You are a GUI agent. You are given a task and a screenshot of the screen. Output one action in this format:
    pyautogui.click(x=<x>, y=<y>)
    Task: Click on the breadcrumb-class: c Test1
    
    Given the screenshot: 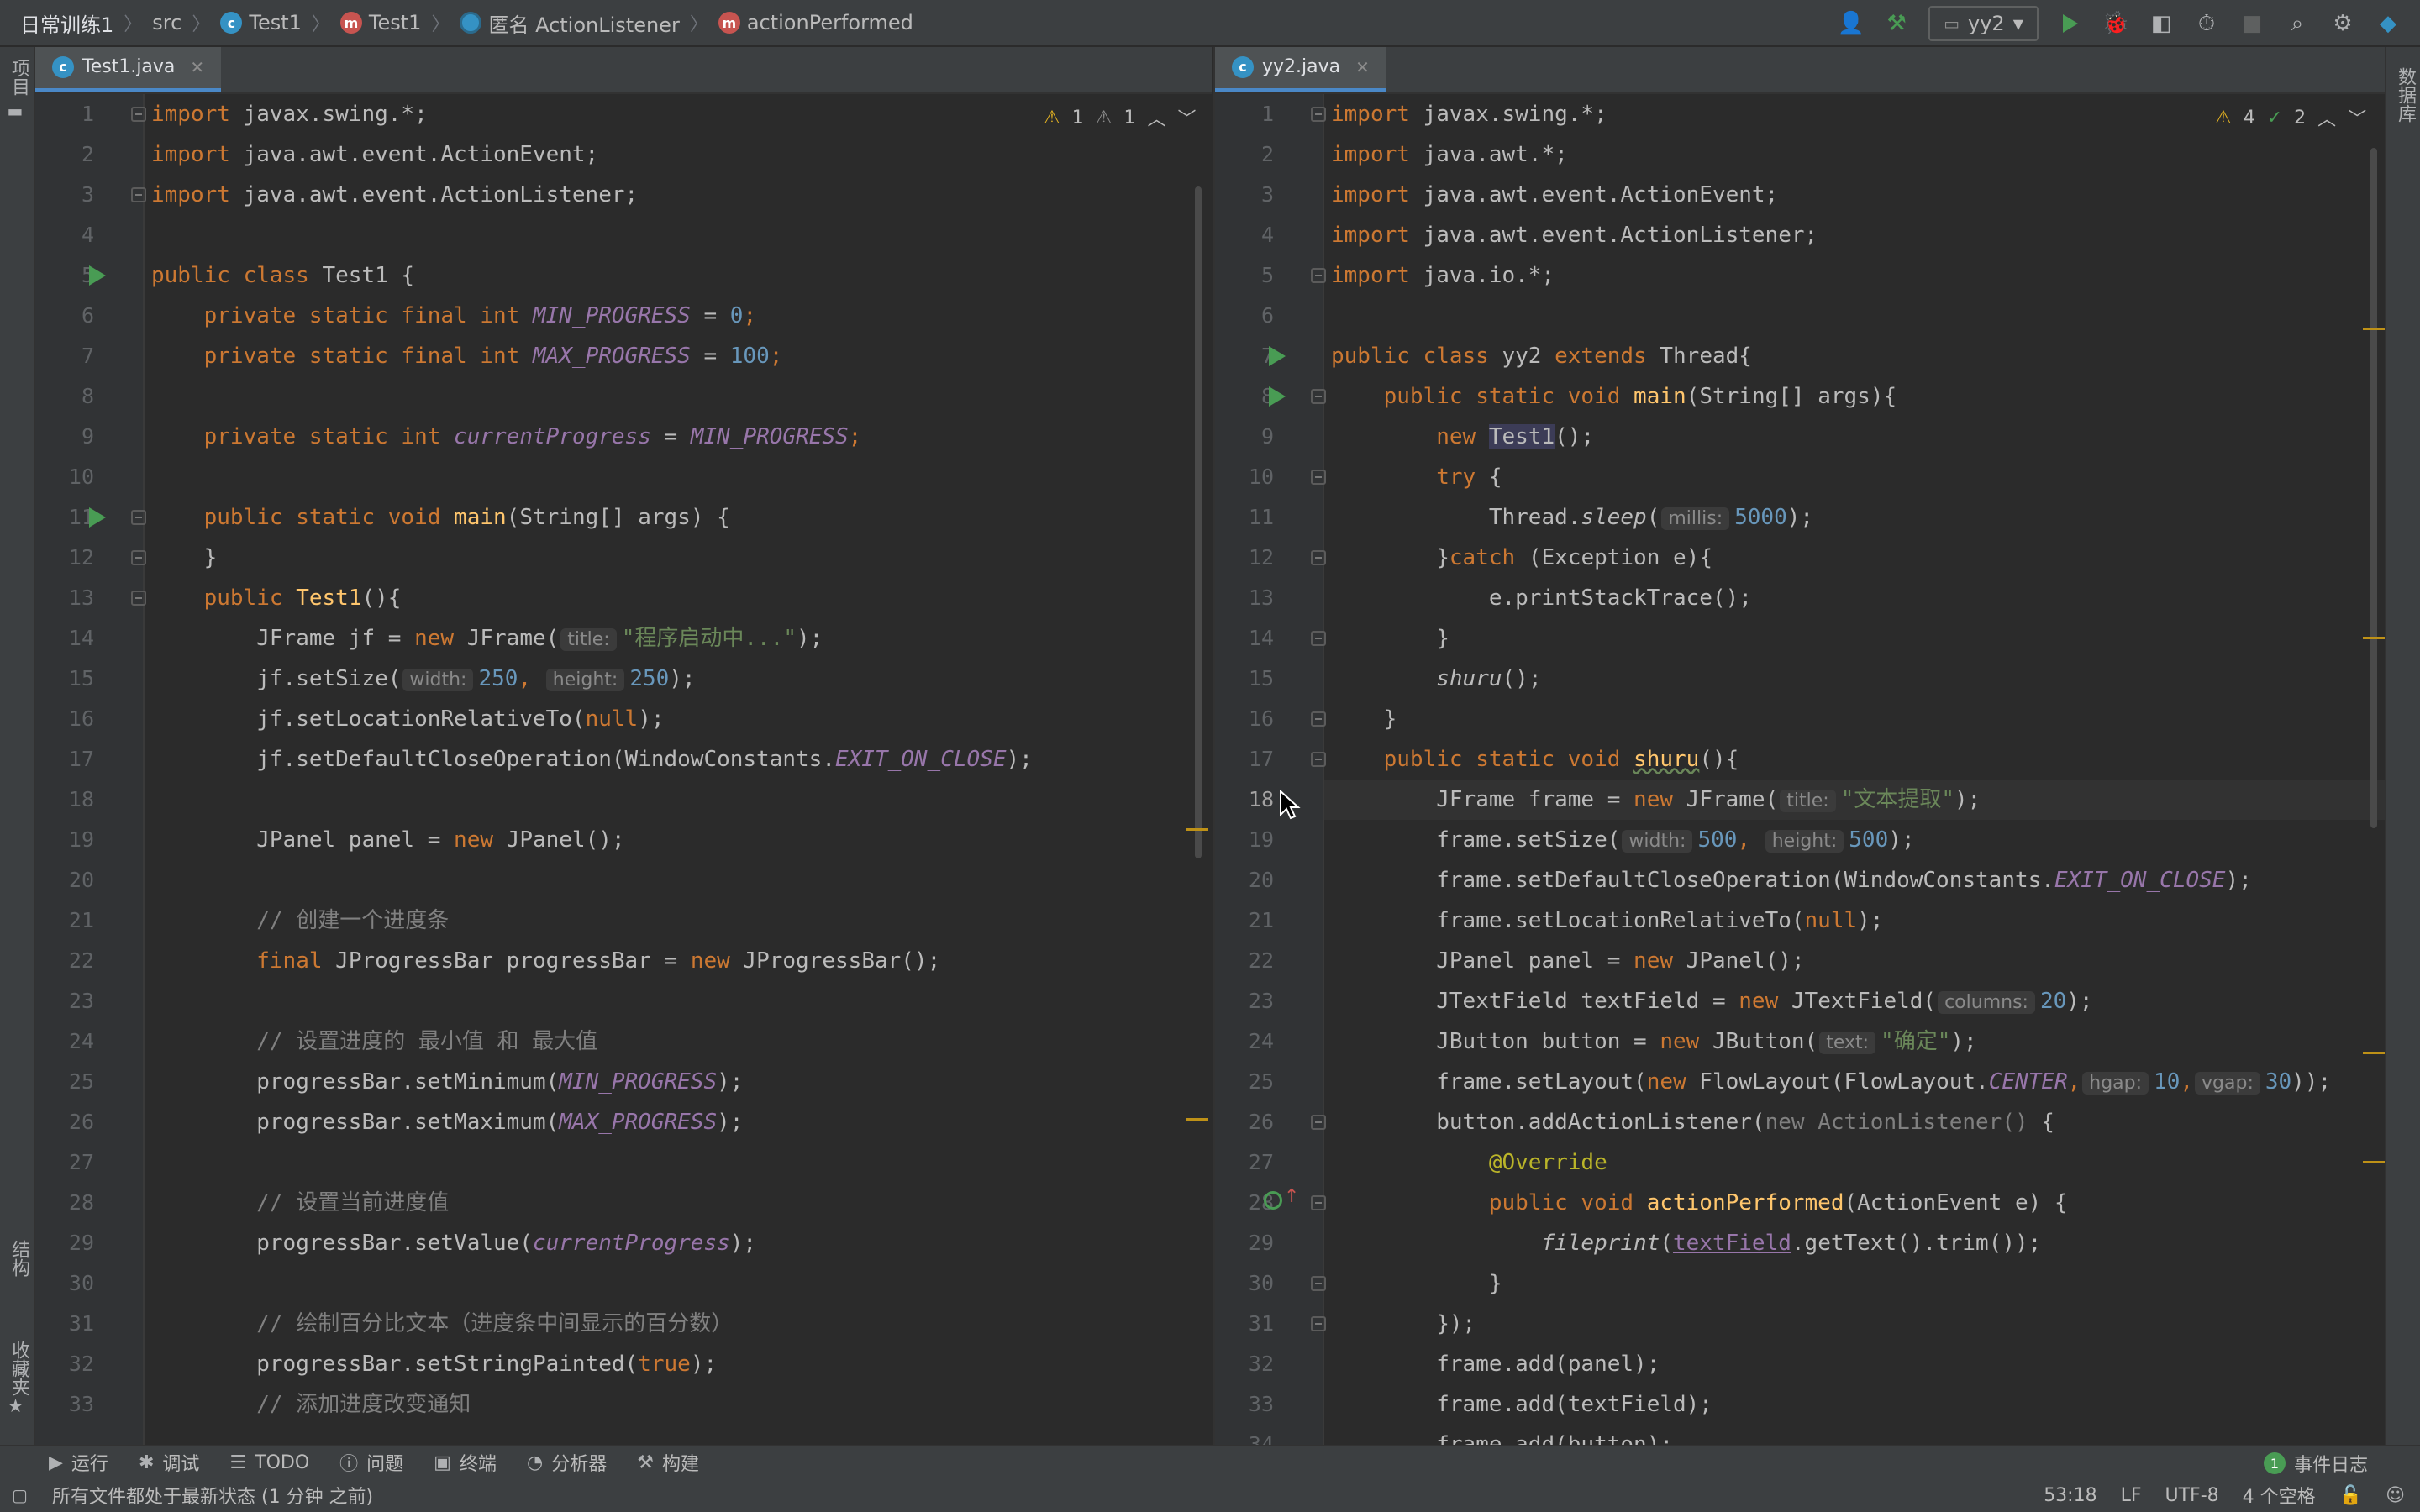 What is the action you would take?
    pyautogui.click(x=261, y=22)
    